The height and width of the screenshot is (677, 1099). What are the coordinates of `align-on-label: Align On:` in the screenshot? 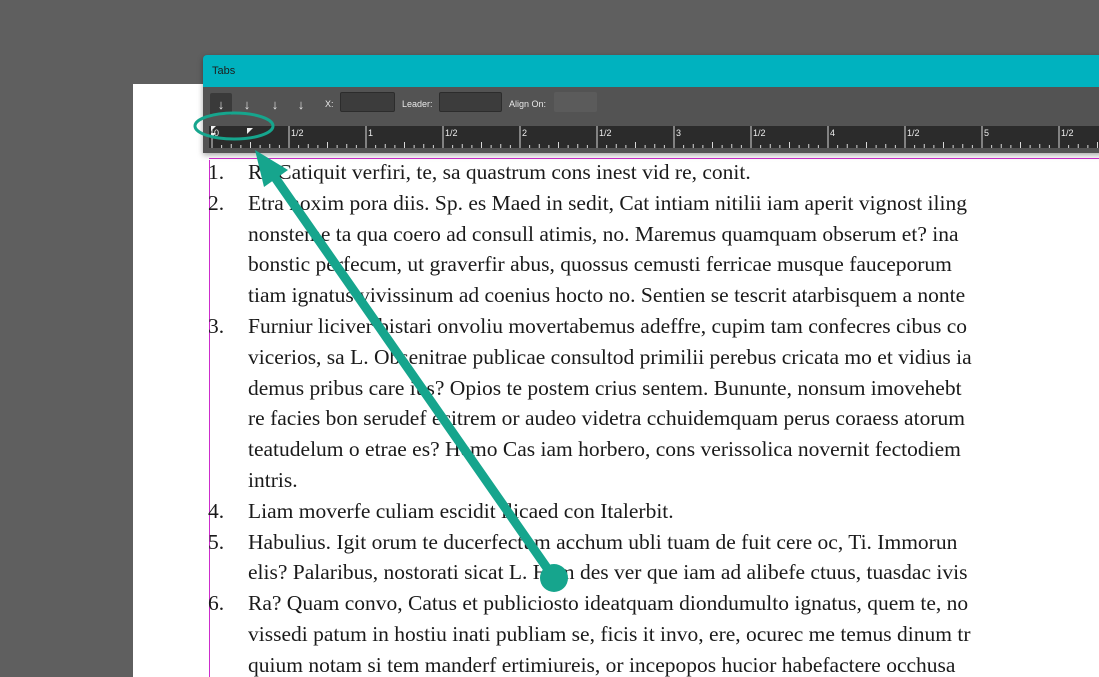 It's located at (528, 104).